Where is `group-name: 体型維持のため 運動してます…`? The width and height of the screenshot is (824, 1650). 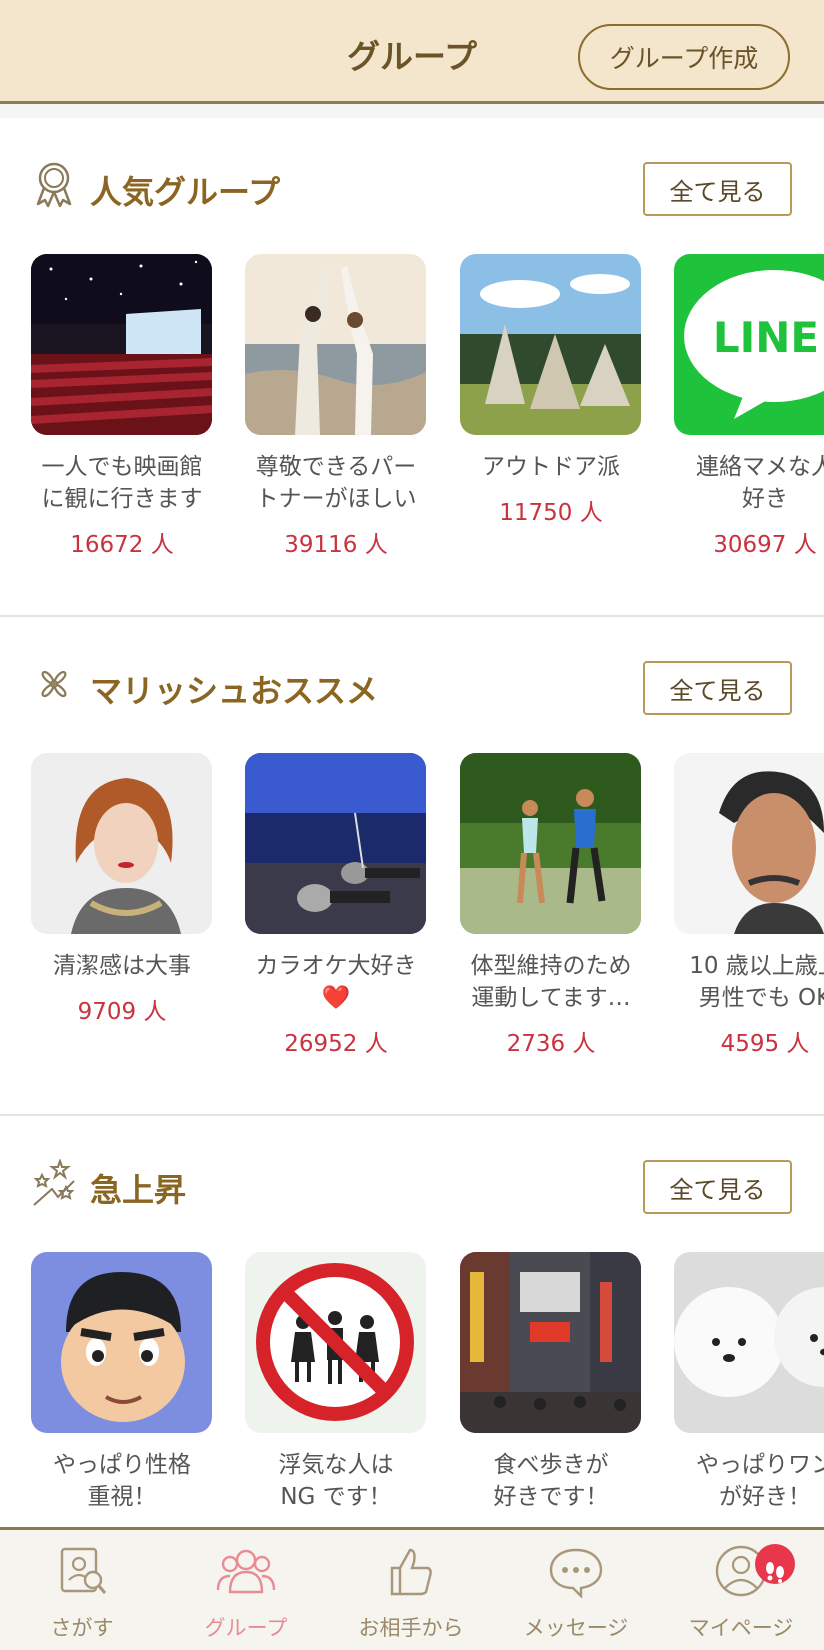 group-name: 体型維持のため 運動してます… is located at coordinates (551, 982).